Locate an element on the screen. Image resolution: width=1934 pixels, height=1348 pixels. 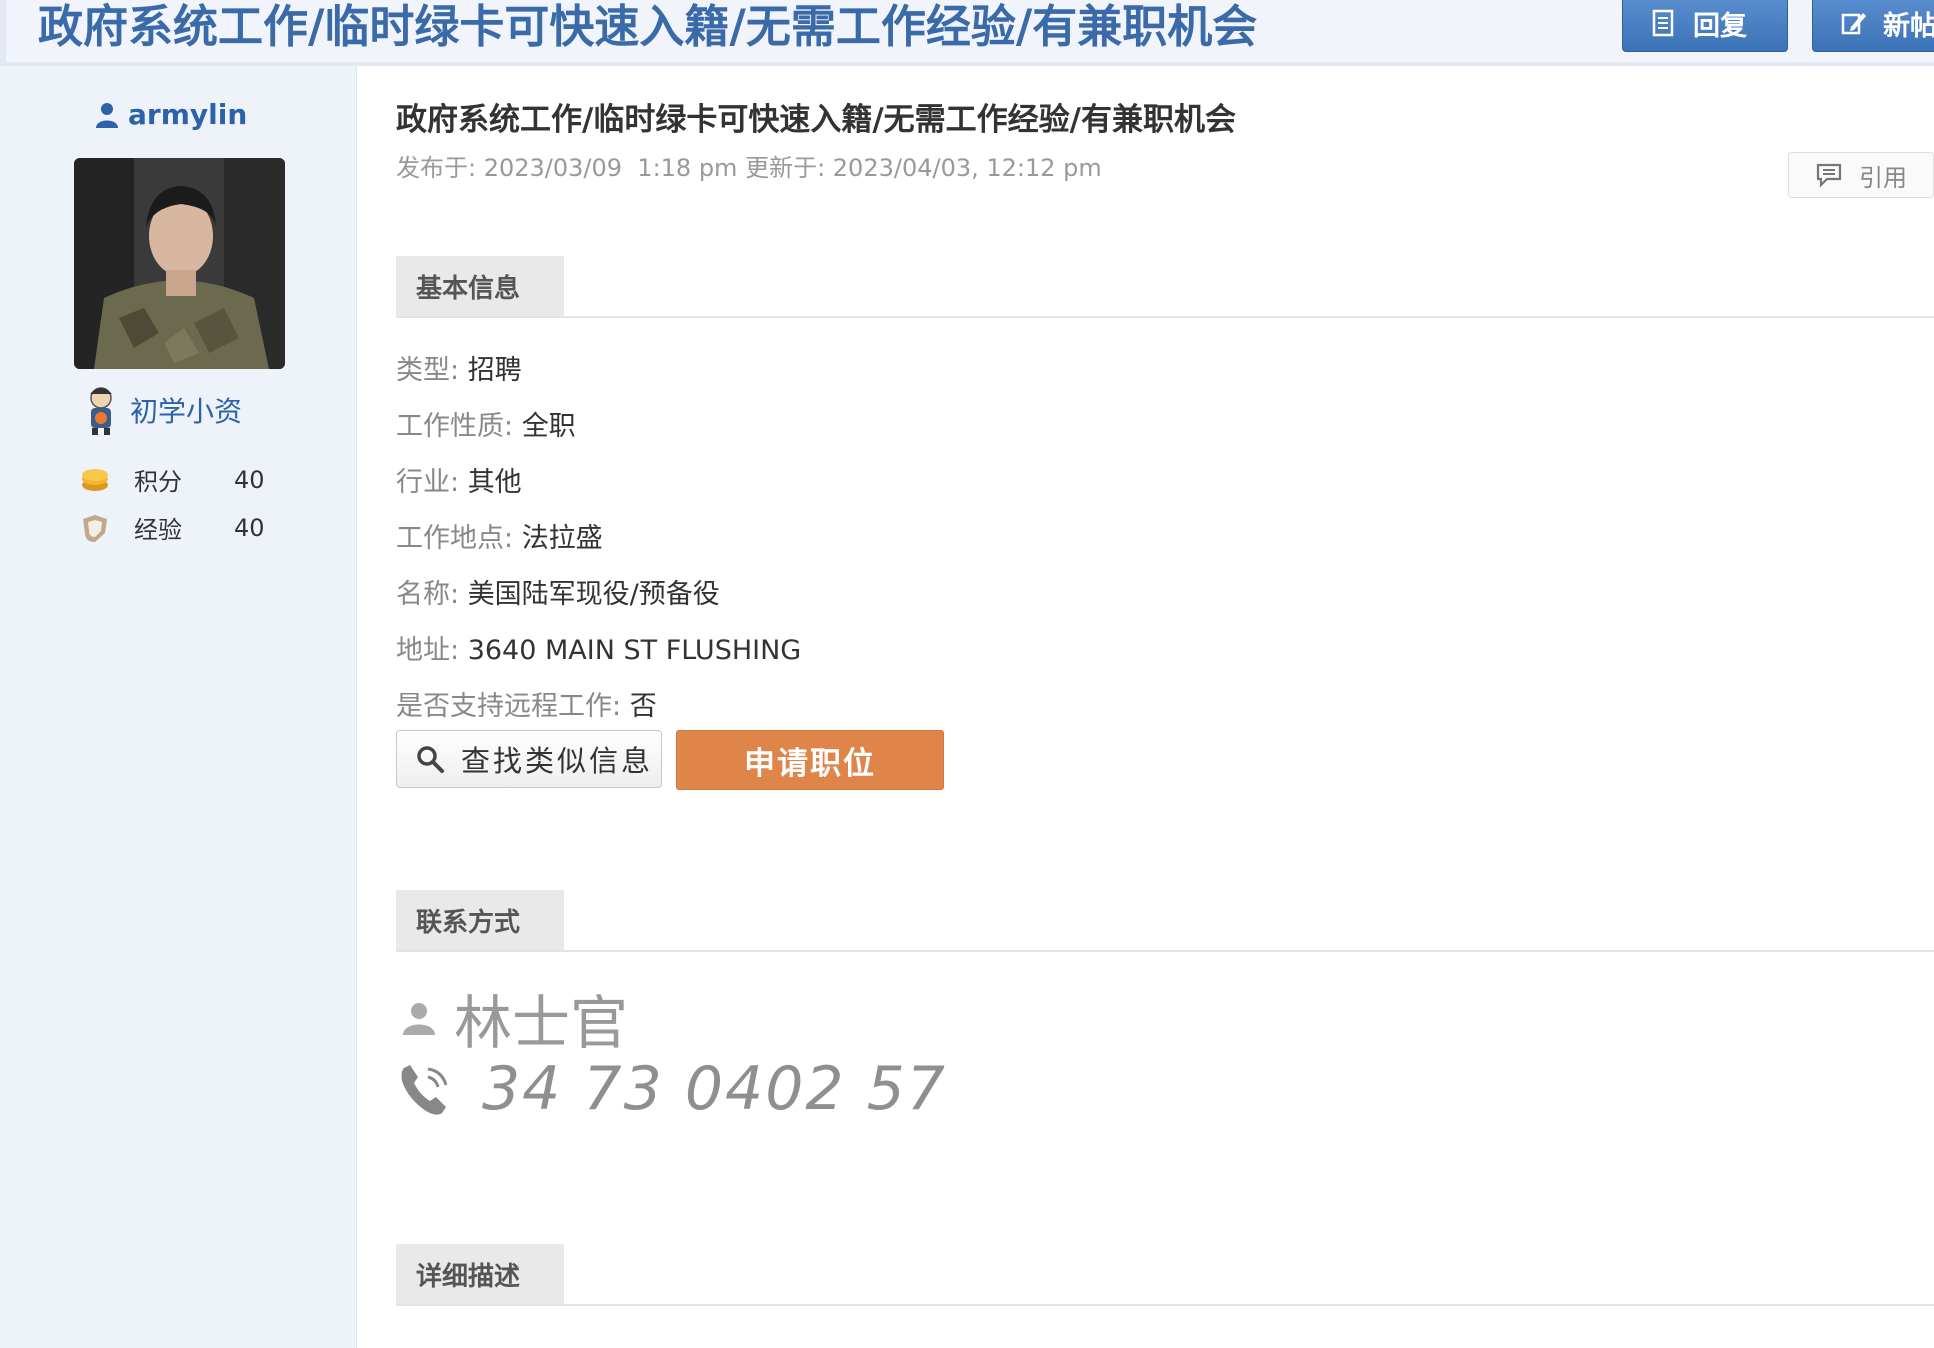
stat-experience-value: 40 is located at coordinates (249, 527).